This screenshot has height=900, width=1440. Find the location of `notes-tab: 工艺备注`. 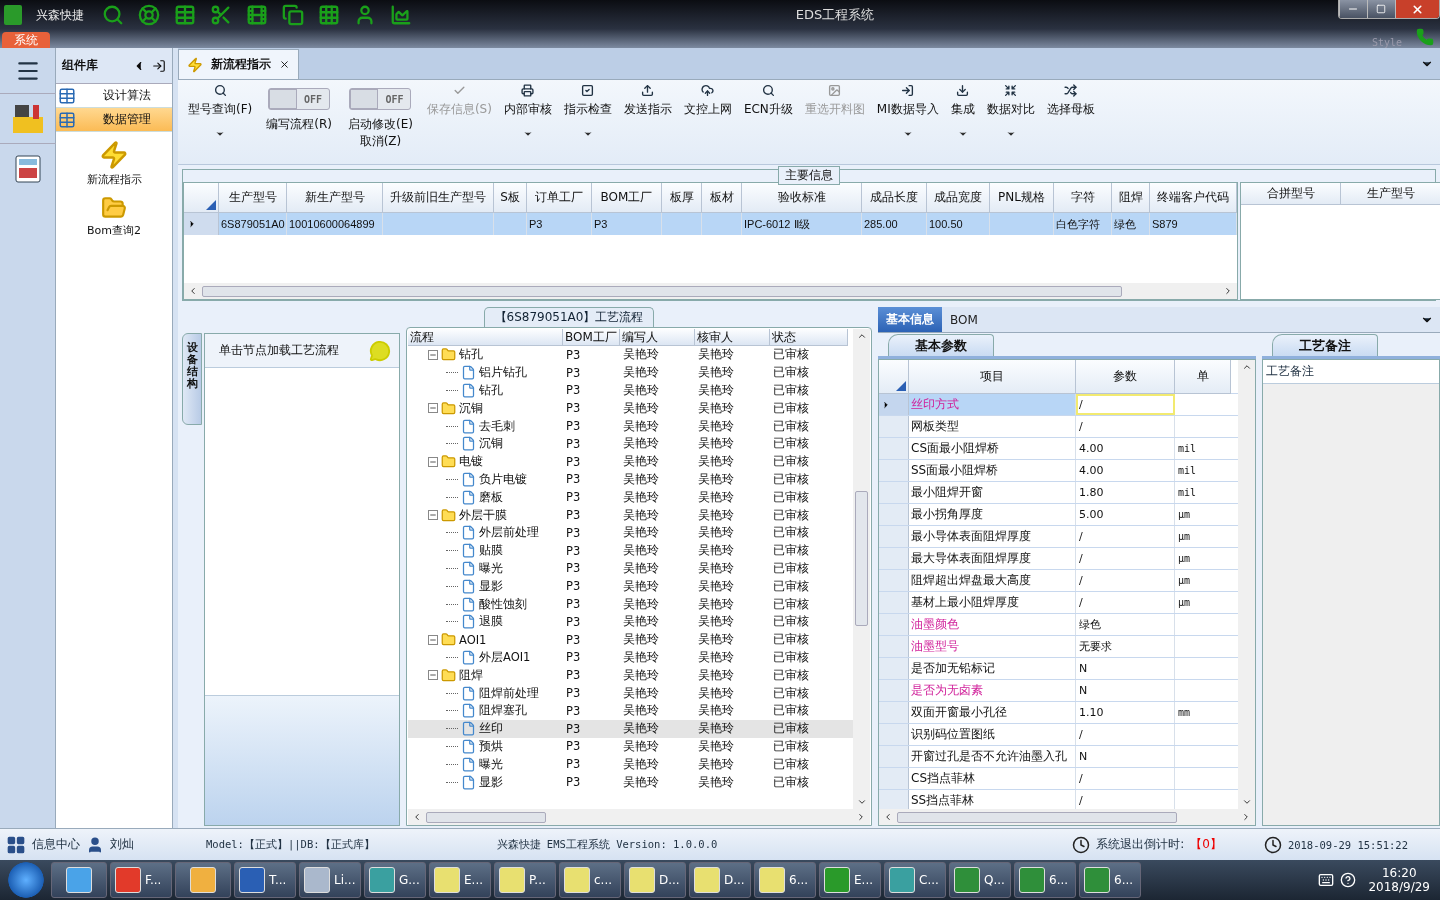

notes-tab: 工艺备注 is located at coordinates (1325, 345).